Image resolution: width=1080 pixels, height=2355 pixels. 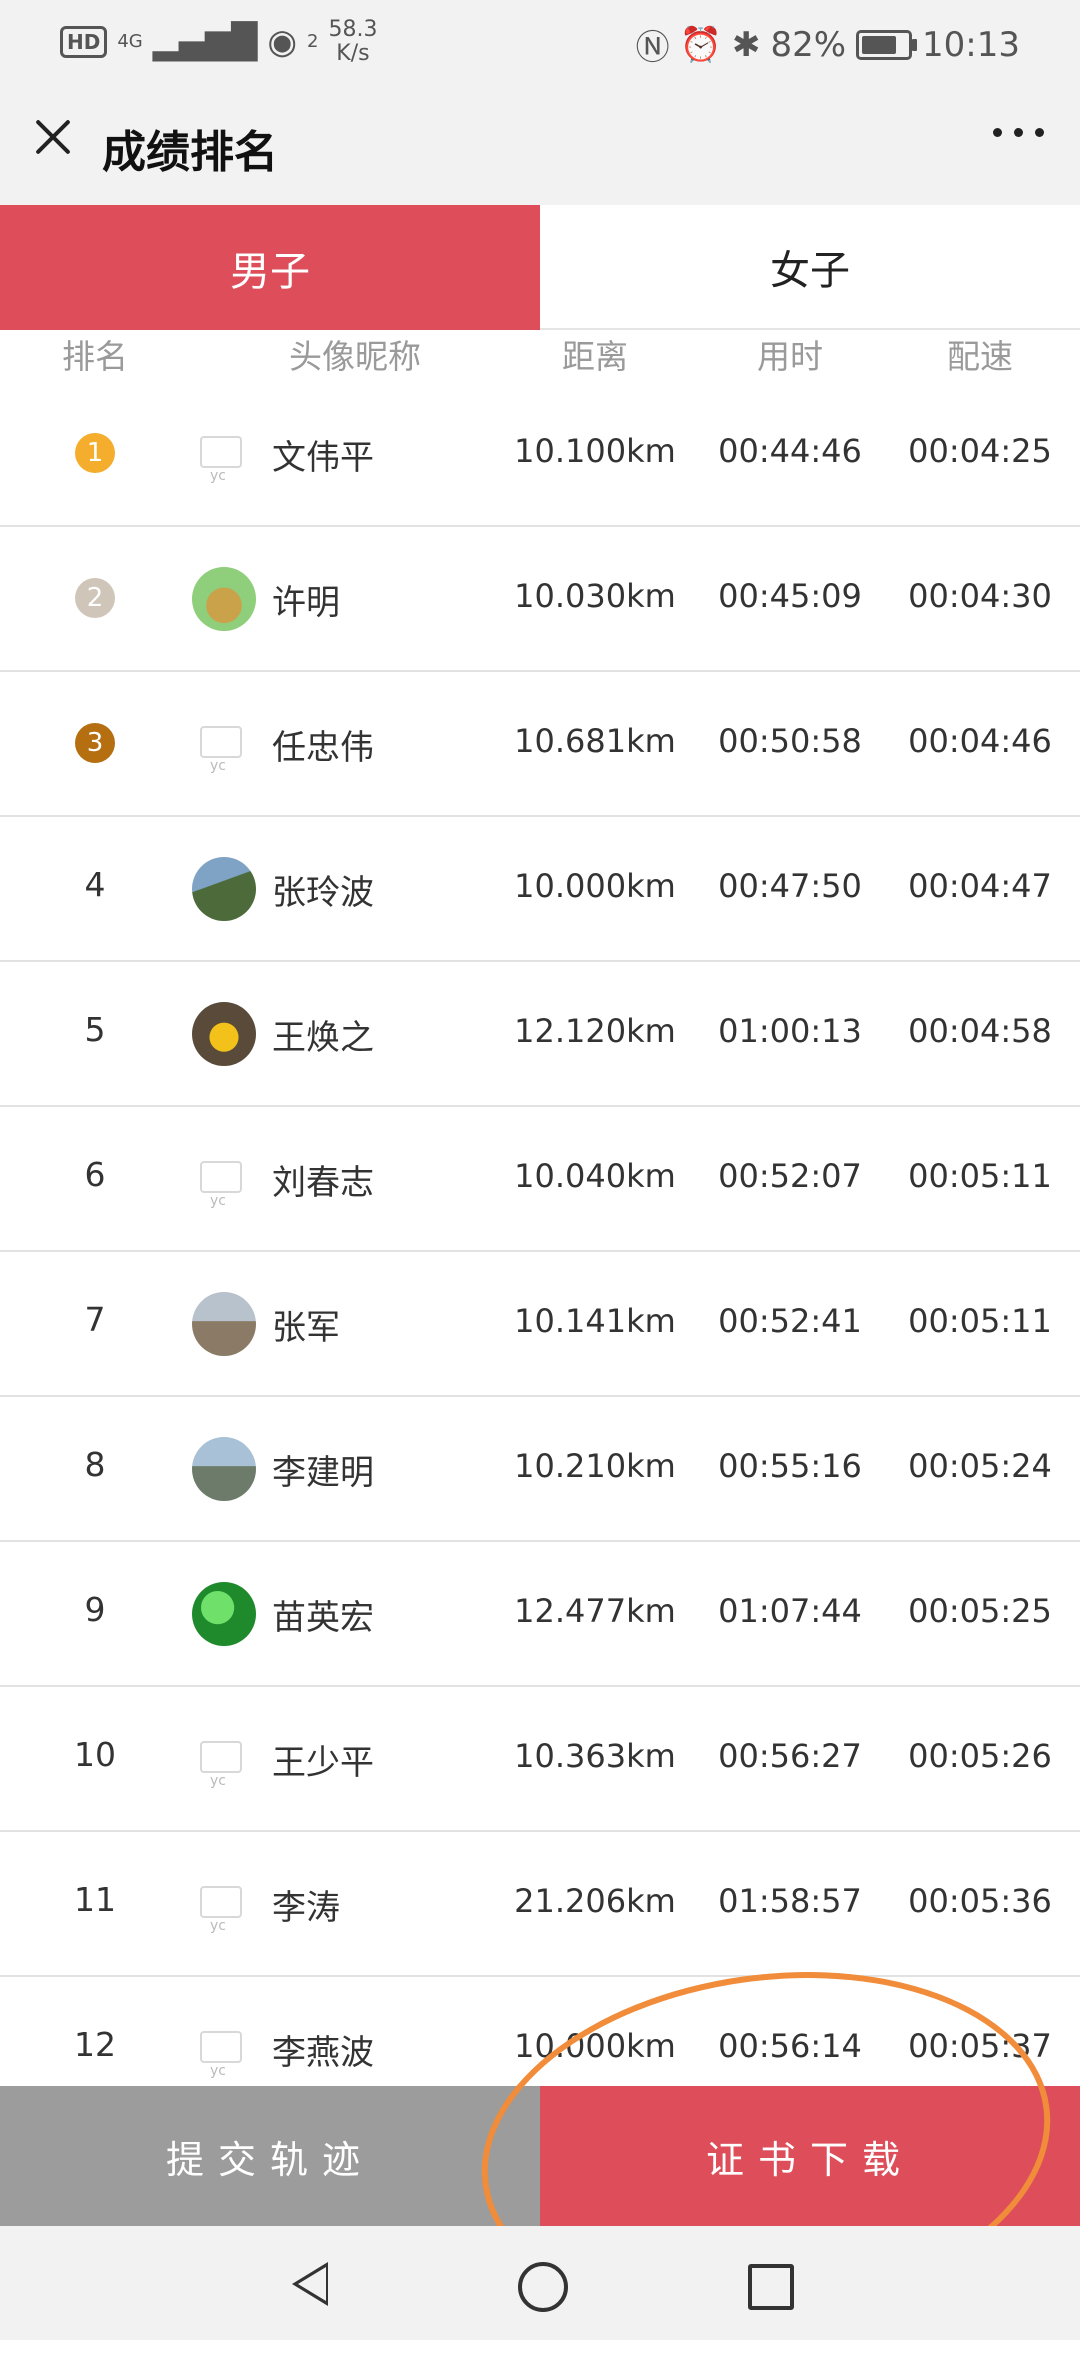 What do you see at coordinates (95, 1464) in the screenshot?
I see `rank-cell: 8` at bounding box center [95, 1464].